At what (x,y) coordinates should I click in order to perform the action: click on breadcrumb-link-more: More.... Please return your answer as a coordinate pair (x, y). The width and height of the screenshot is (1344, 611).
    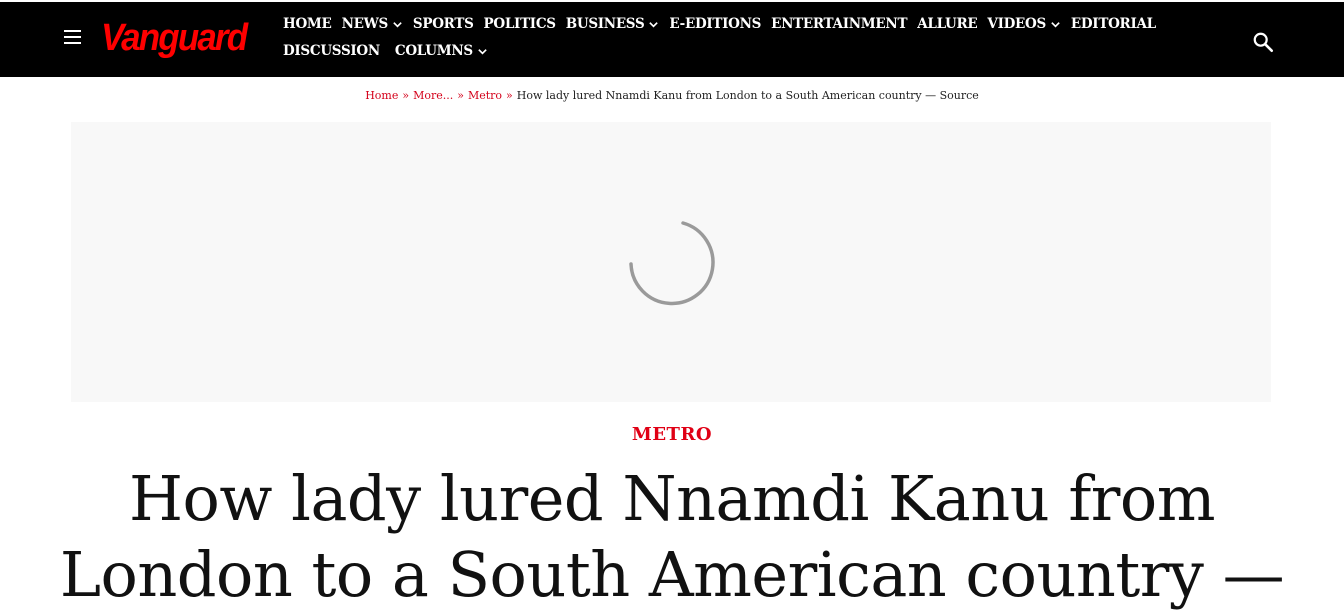
    Looking at the image, I should click on (433, 95).